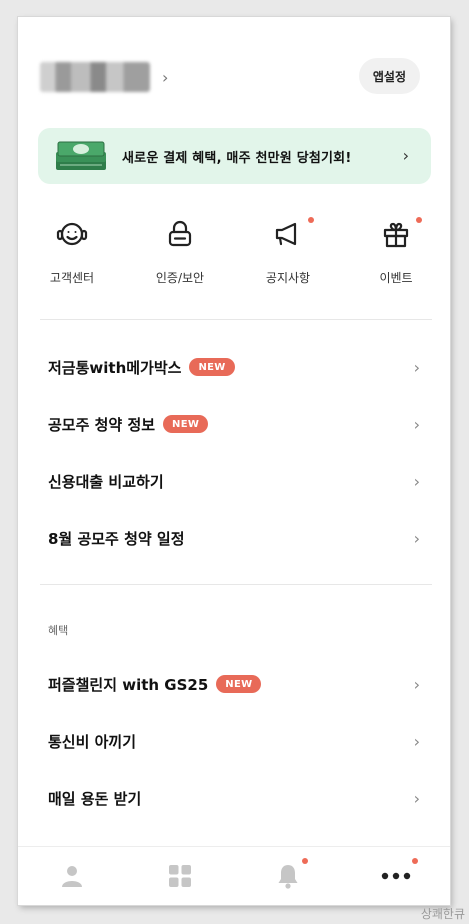 The width and height of the screenshot is (469, 924). Describe the element at coordinates (396, 278) in the screenshot. I see `quick-item-label: 이벤트` at that location.